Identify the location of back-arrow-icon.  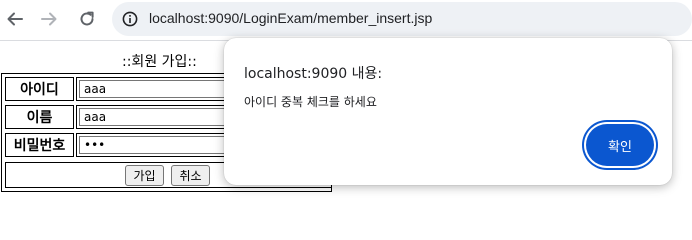
(15, 19).